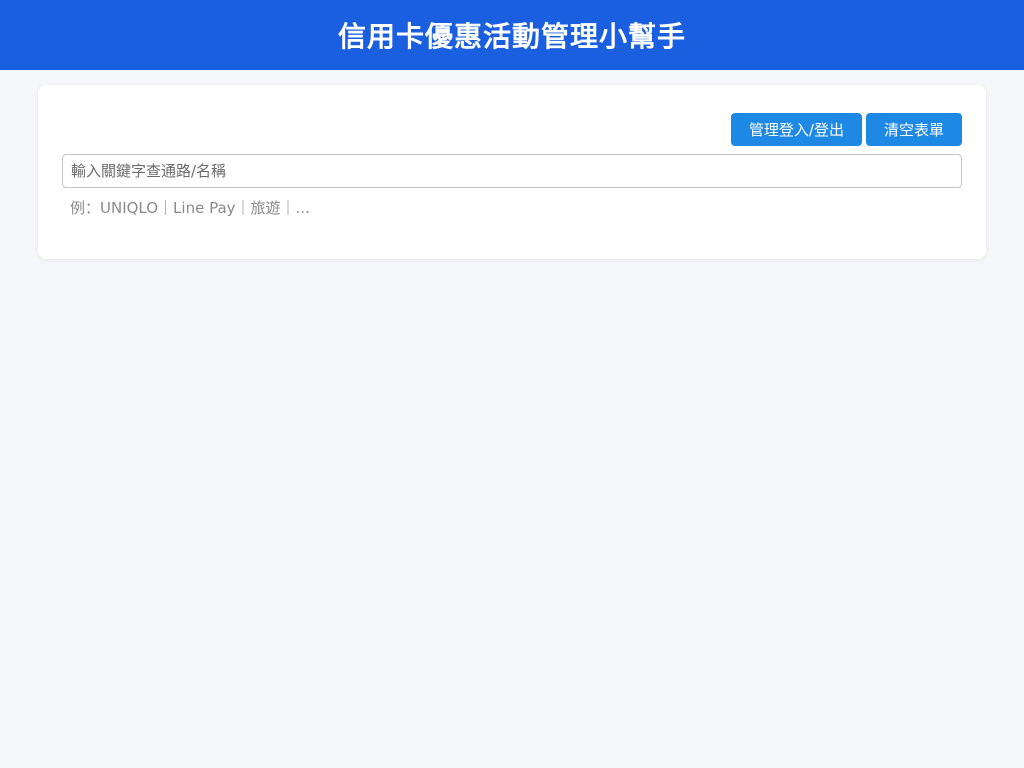 This screenshot has height=768, width=1024. I want to click on clear-form-button: 清空表單, so click(913, 129).